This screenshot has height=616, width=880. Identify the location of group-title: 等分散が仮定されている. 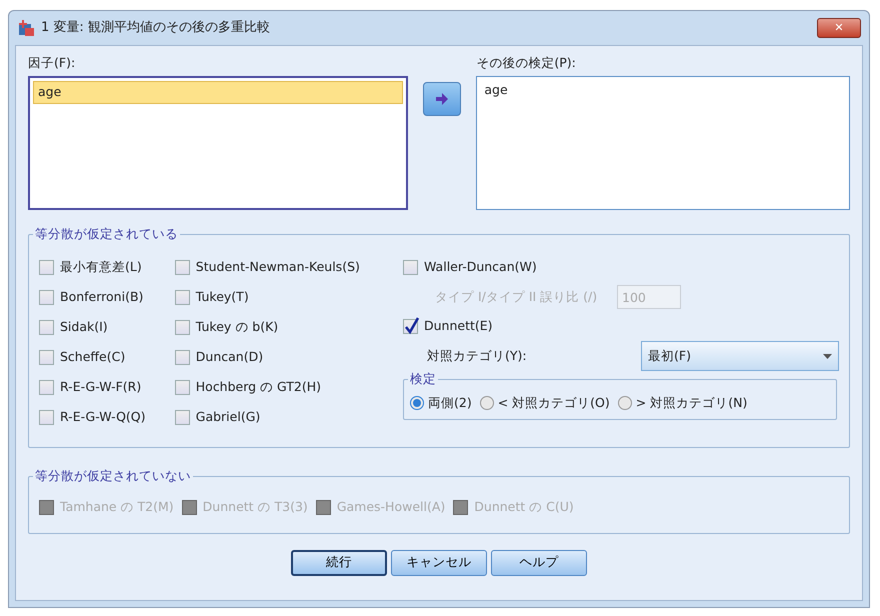
(106, 234).